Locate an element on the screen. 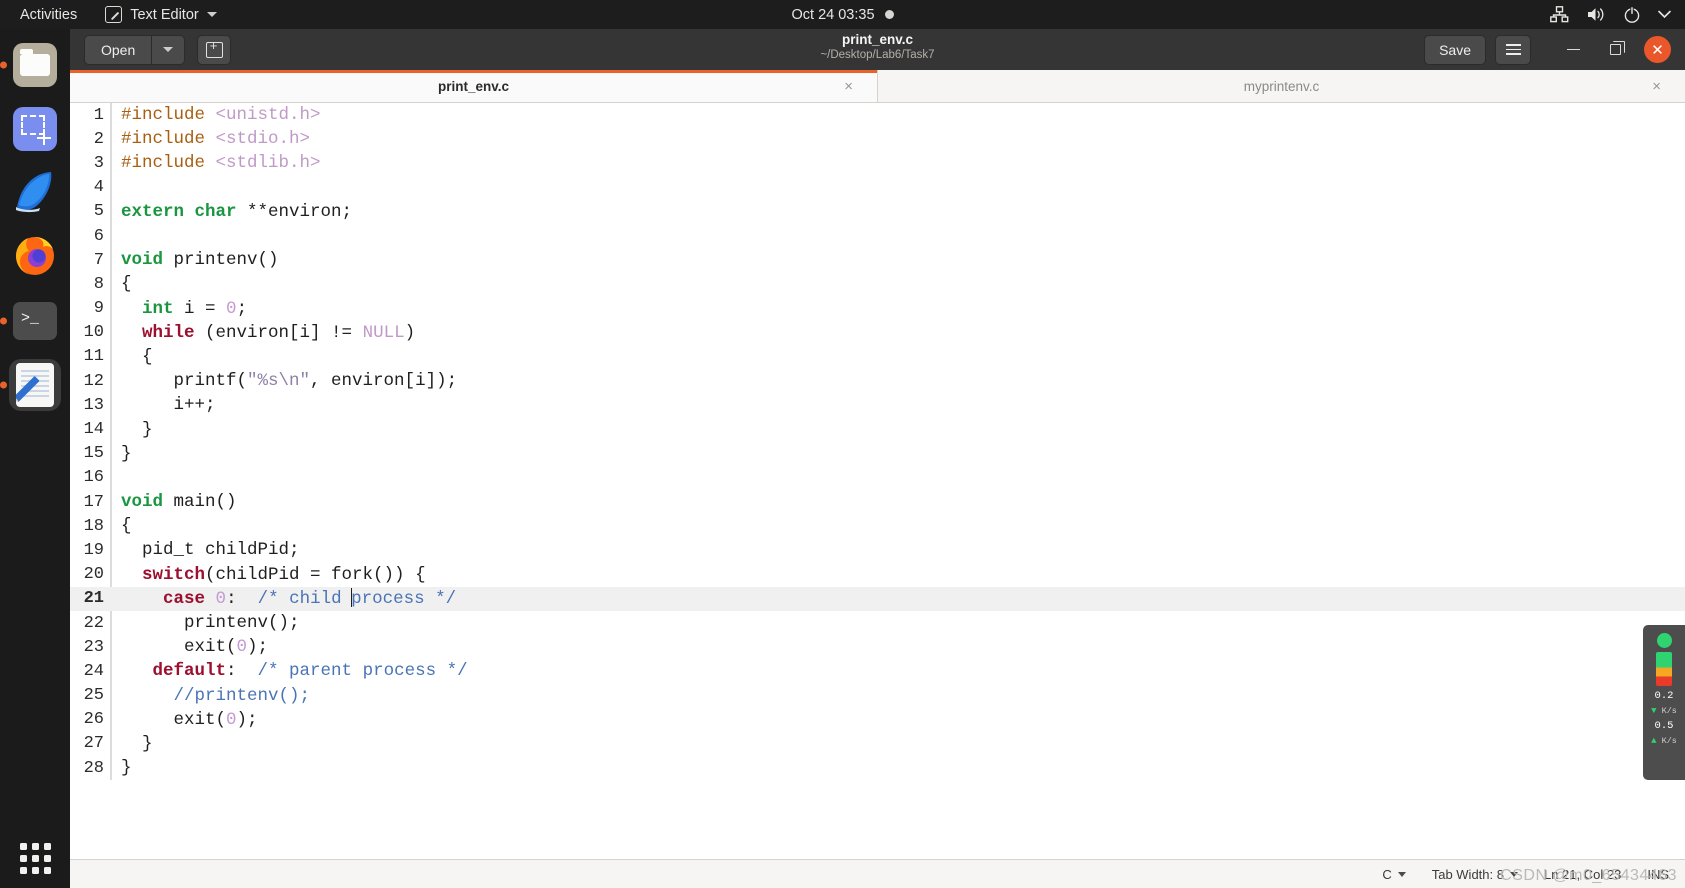 Image resolution: width=1685 pixels, height=888 pixels. activities-button: Activities is located at coordinates (48, 15).